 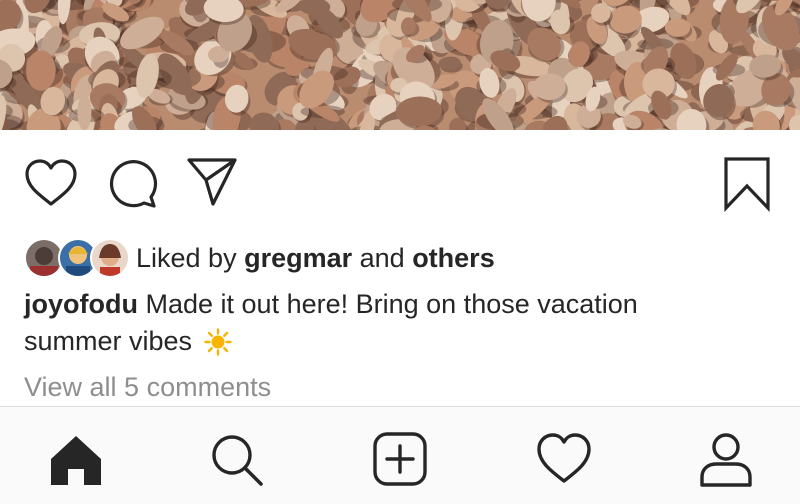 I want to click on home-icon, so click(x=76, y=460).